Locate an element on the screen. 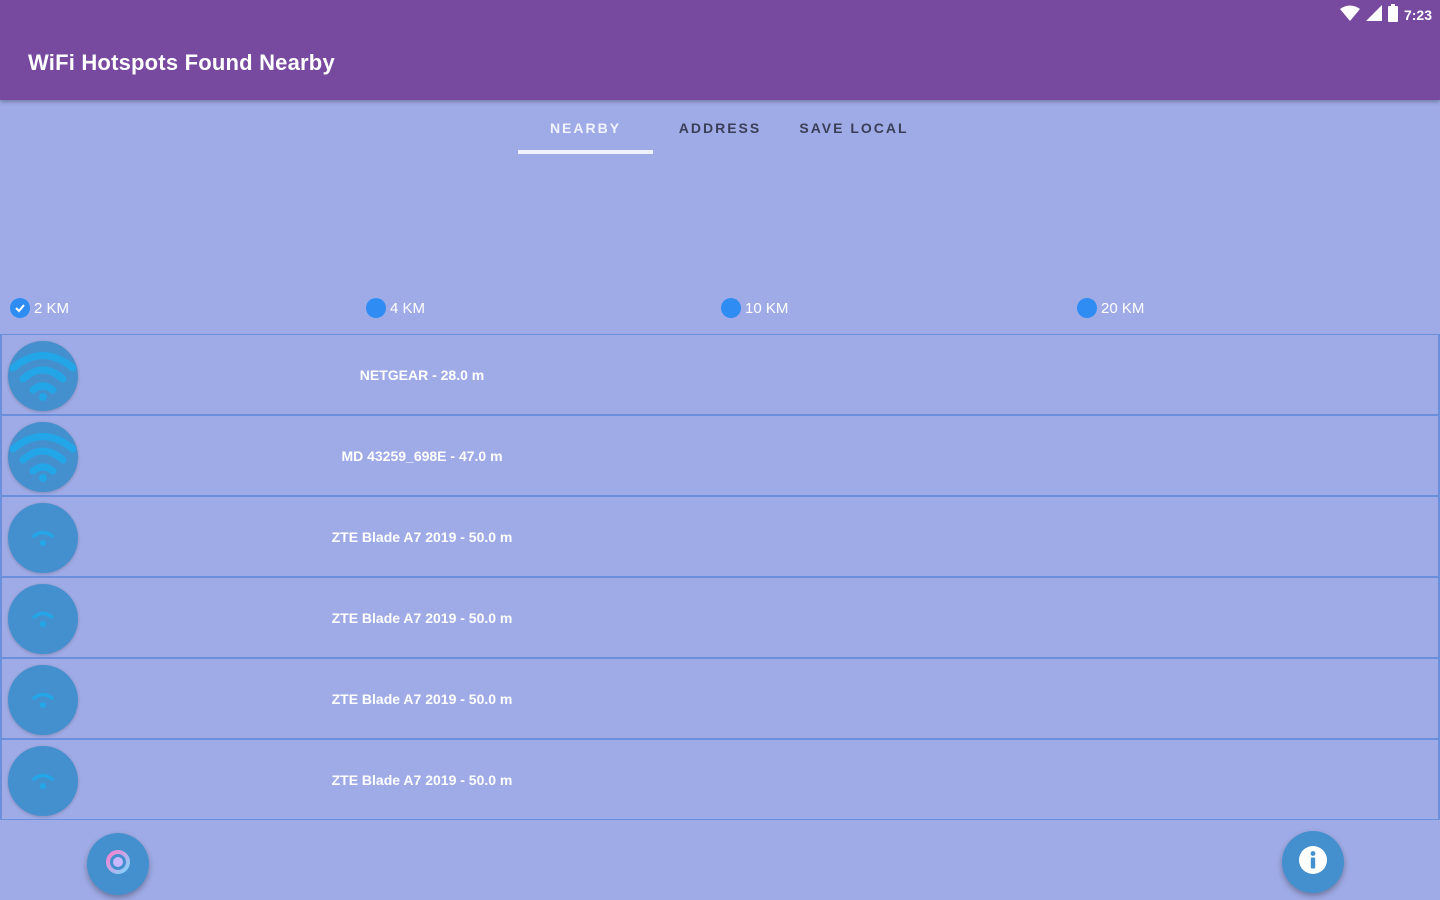 The image size is (1440, 900). radius-option-20km: 20 KM is located at coordinates (1110, 308).